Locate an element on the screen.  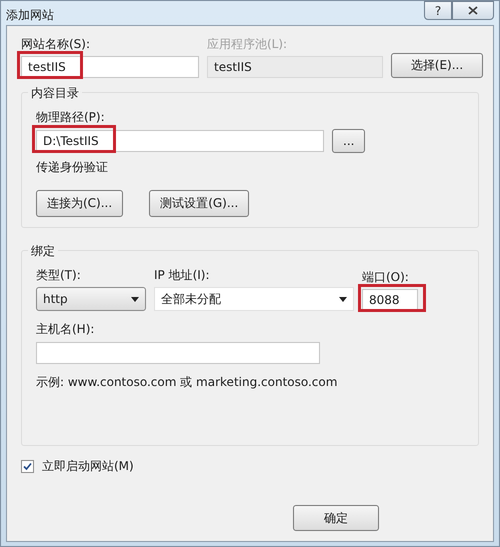
close-icon is located at coordinates (473, 10).